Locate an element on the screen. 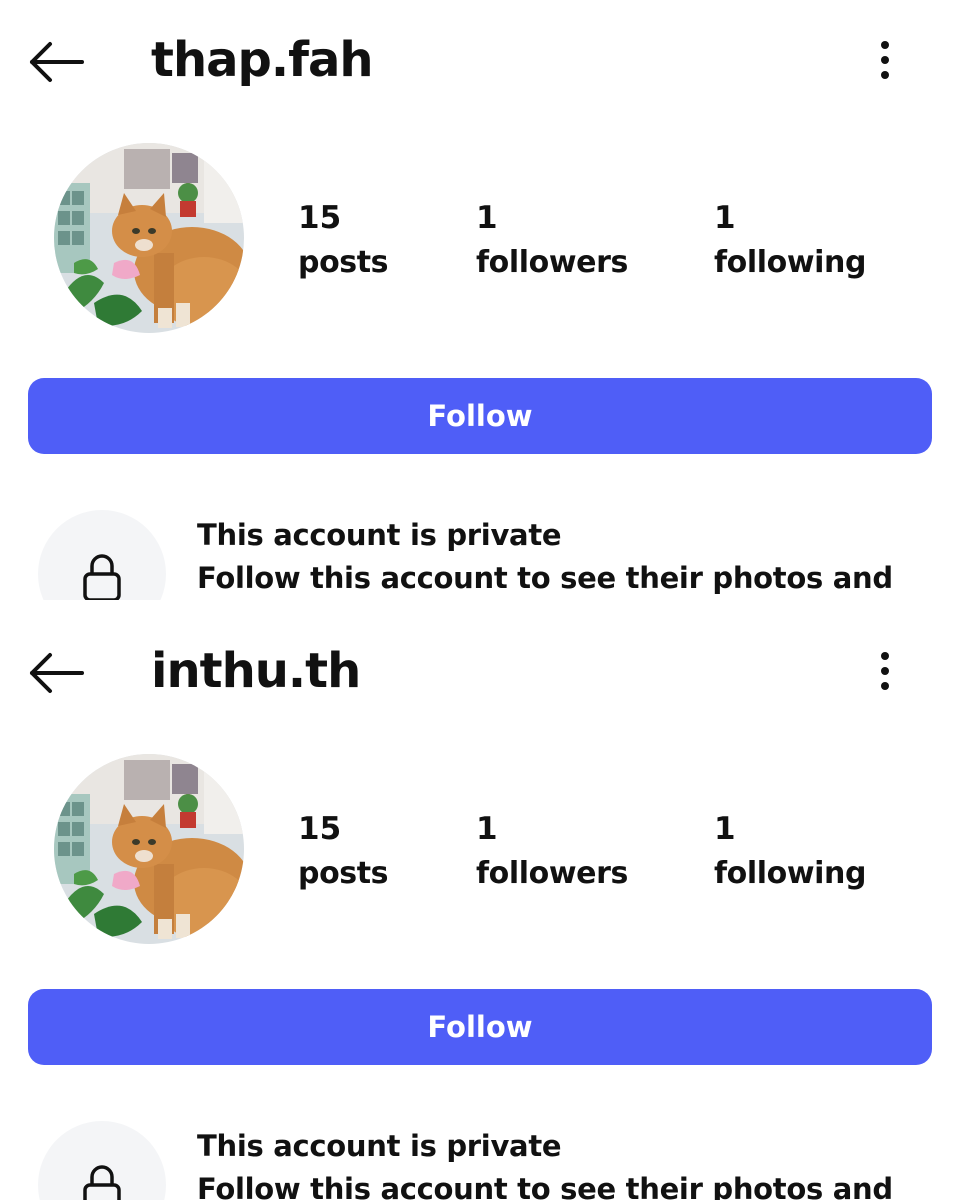  profile-username: inthu.th is located at coordinates (256, 671).